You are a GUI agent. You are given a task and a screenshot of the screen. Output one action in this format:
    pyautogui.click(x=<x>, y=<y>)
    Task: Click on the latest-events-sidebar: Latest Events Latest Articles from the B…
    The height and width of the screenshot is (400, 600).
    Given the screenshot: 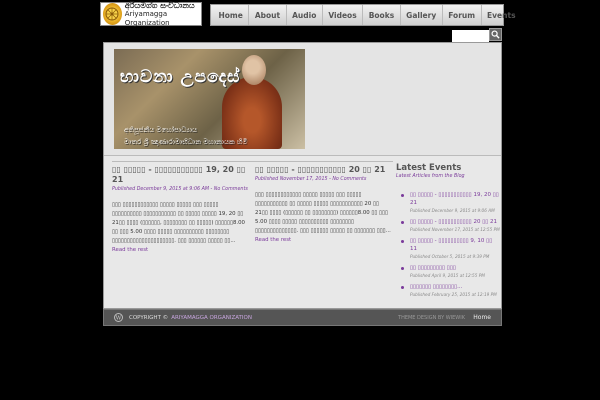 What is the action you would take?
    pyautogui.click(x=448, y=232)
    